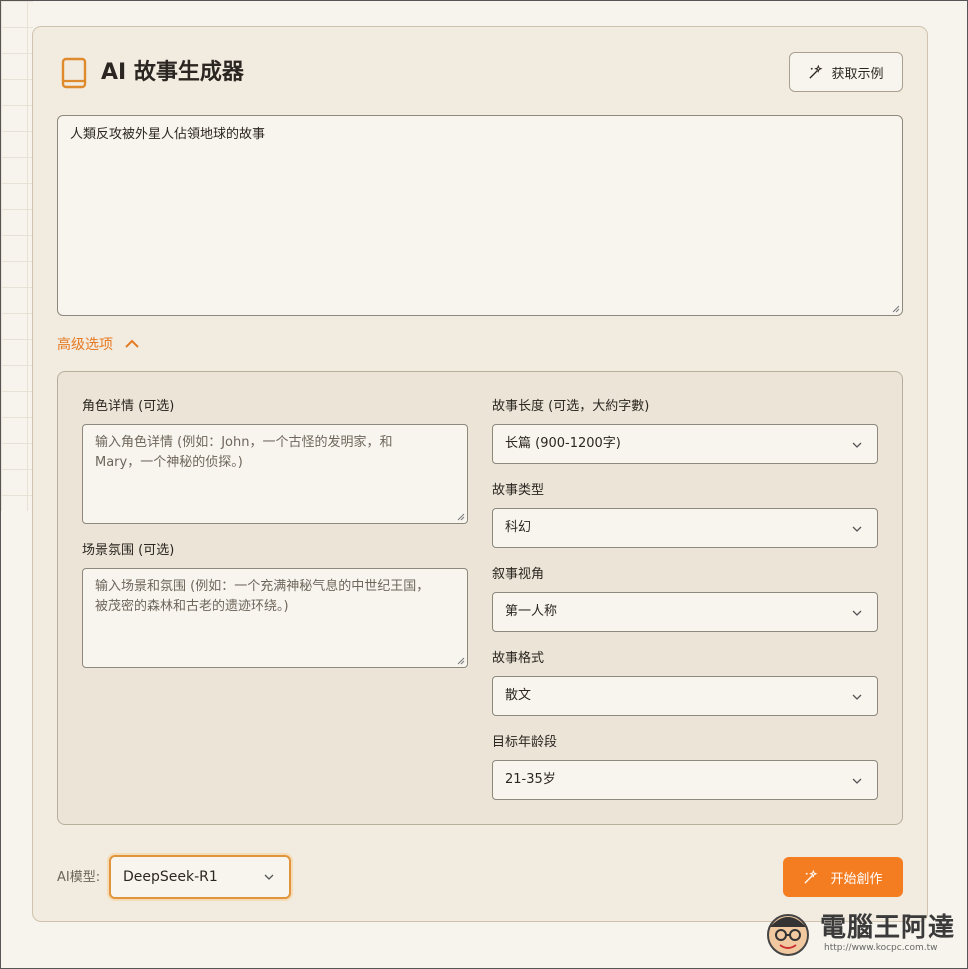  Describe the element at coordinates (518, 695) in the screenshot. I see `story-format-value: 散文` at that location.